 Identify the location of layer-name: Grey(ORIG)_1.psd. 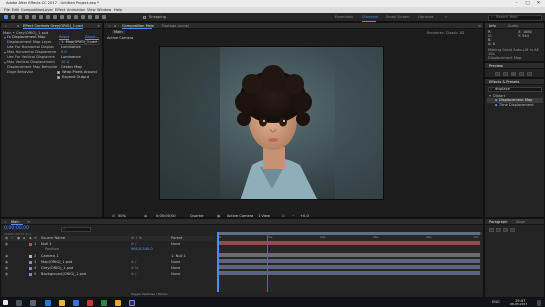
(57, 268).